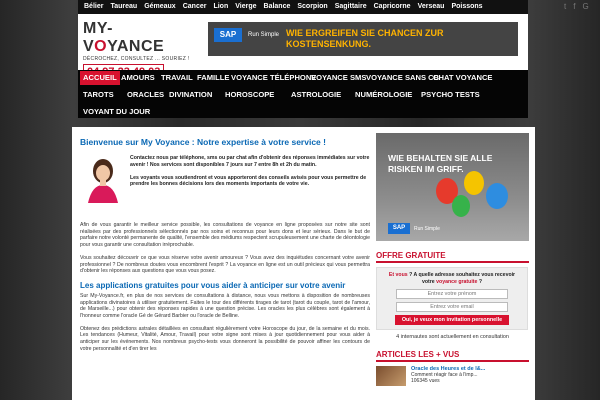  I want to click on zodiac-link: Balance, so click(277, 7).